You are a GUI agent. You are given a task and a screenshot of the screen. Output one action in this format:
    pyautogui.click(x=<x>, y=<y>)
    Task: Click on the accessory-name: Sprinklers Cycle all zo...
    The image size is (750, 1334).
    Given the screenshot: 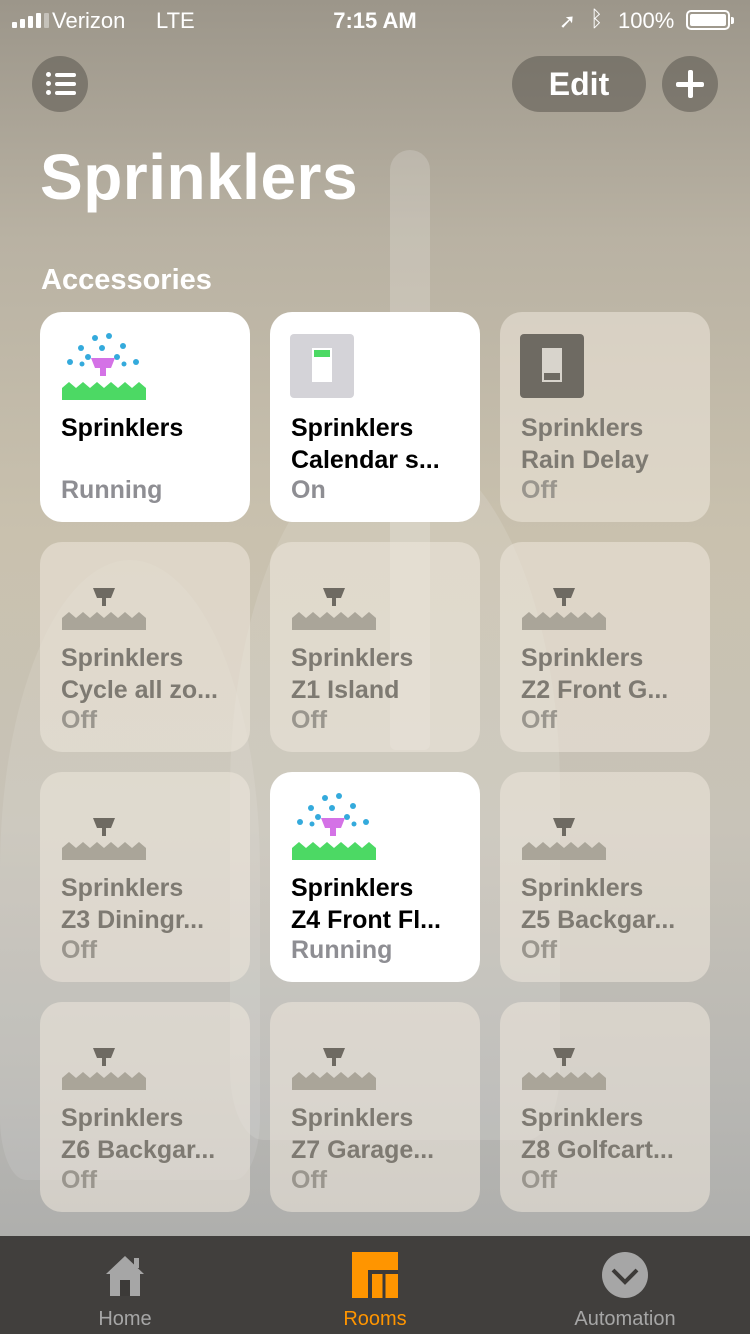 What is the action you would take?
    pyautogui.click(x=150, y=674)
    